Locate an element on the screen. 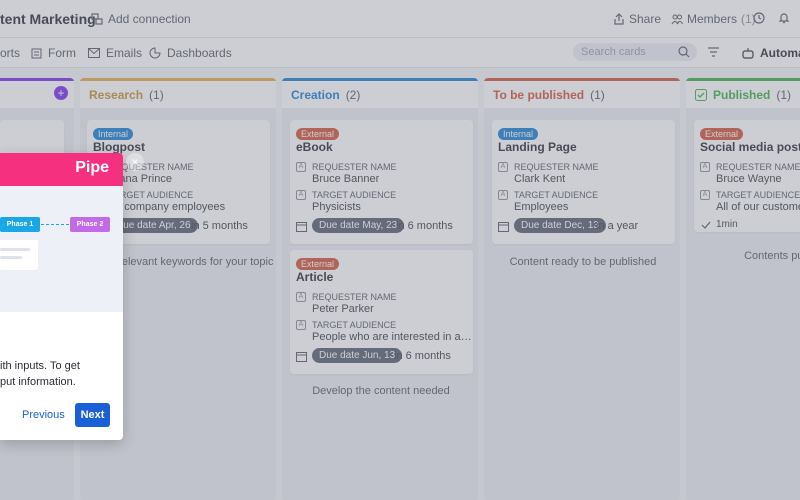 The width and height of the screenshot is (800, 500). phase-illustration: Phase 1 Phase 2 is located at coordinates (61, 249).